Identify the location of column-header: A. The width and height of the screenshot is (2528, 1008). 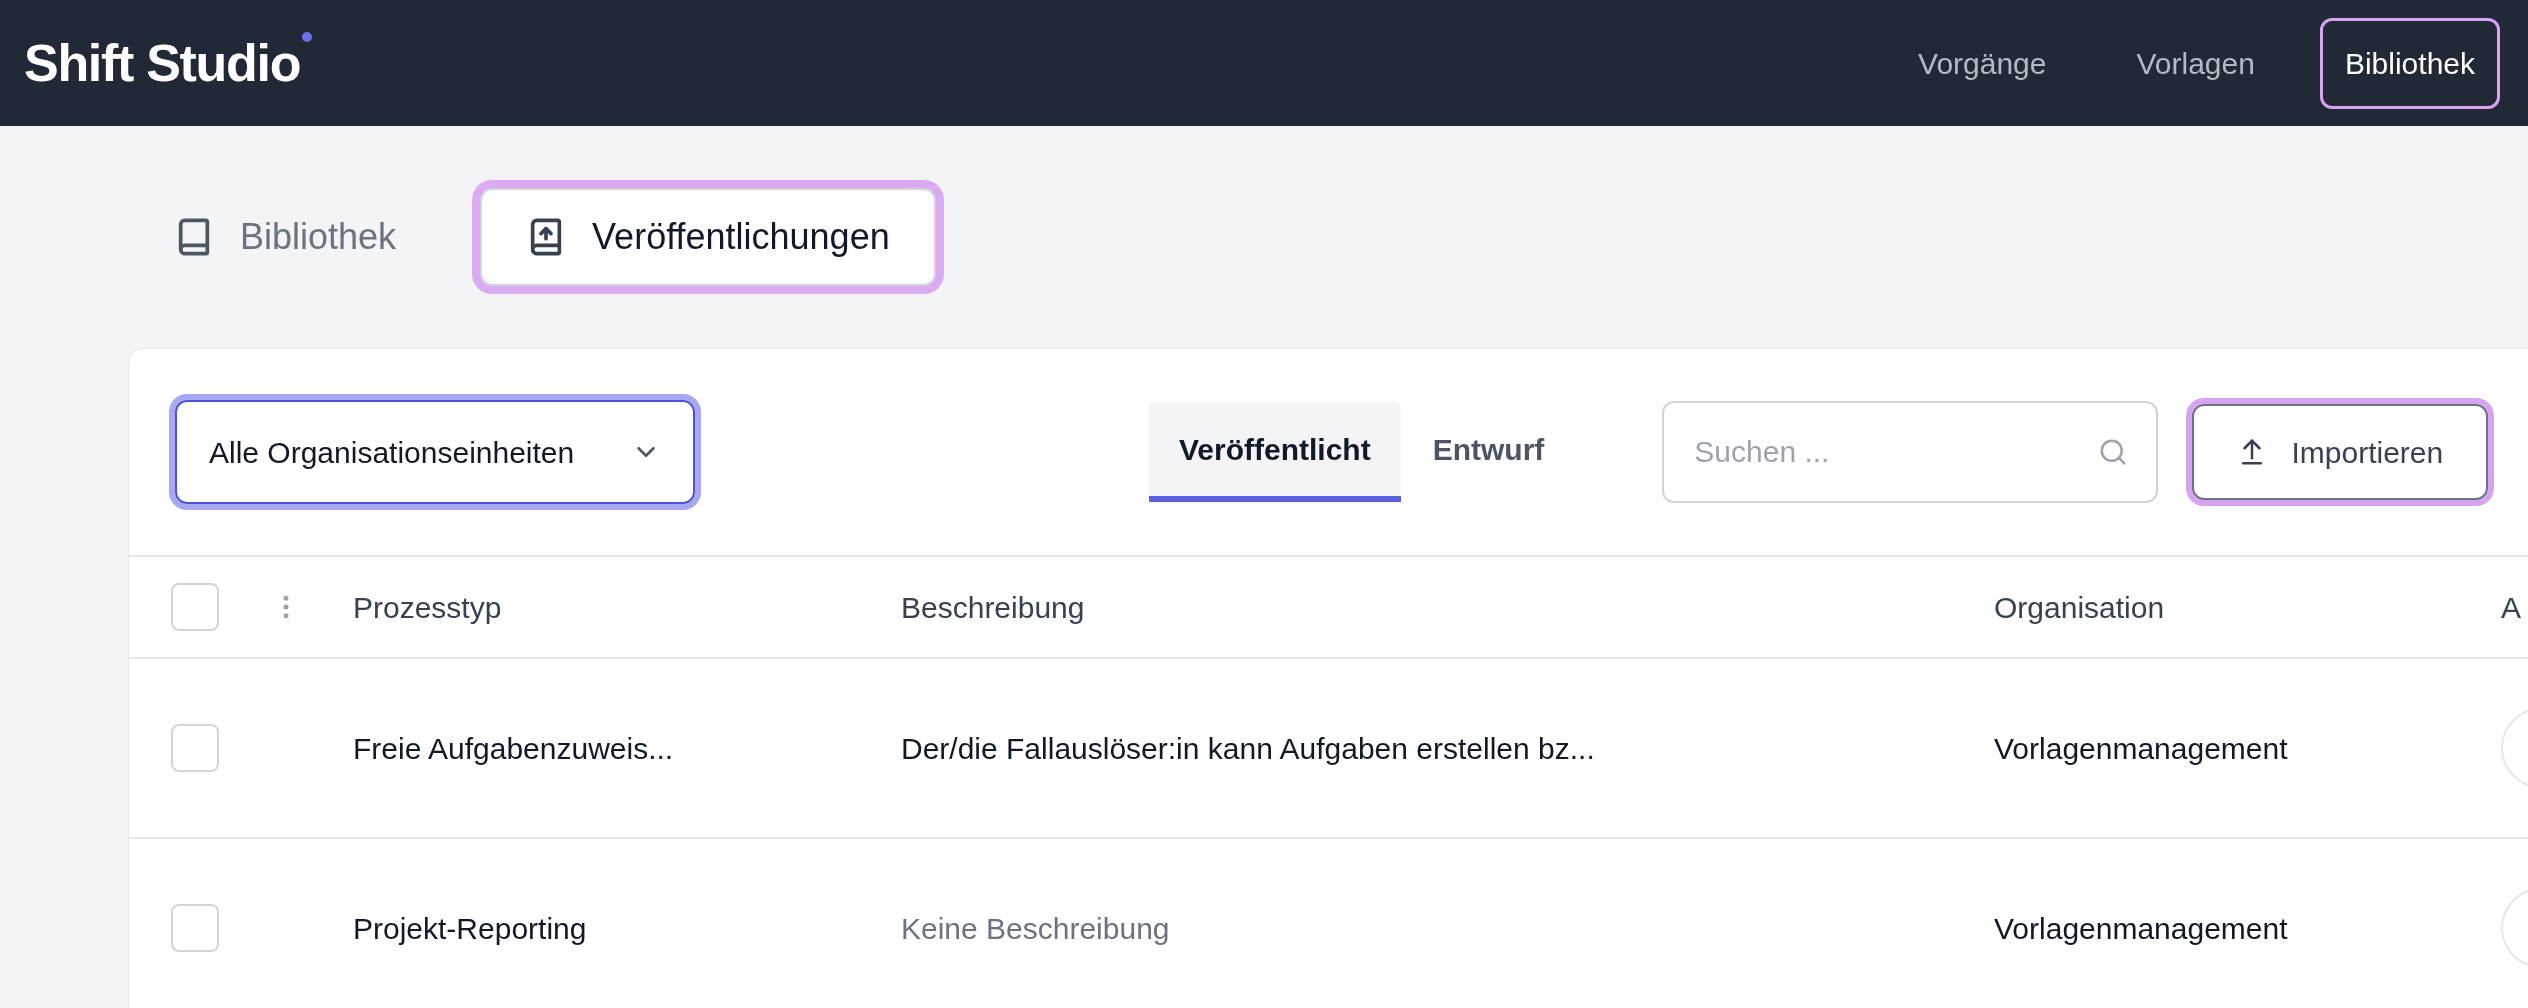
(2511, 607).